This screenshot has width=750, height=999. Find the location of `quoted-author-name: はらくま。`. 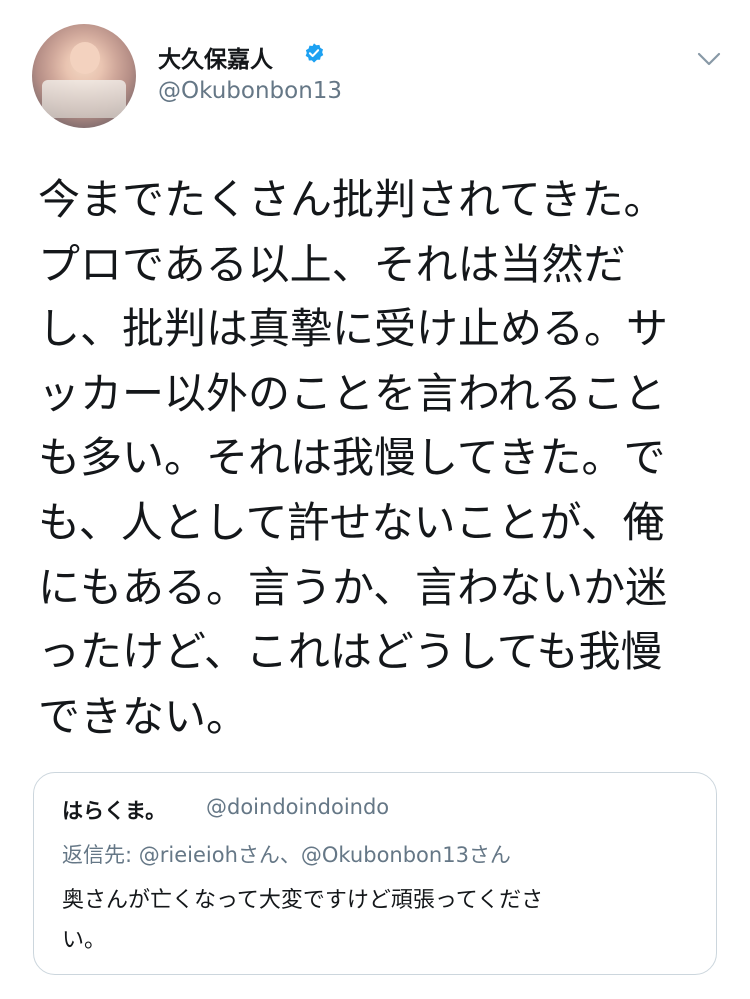

quoted-author-name: はらくま。 is located at coordinates (114, 811).